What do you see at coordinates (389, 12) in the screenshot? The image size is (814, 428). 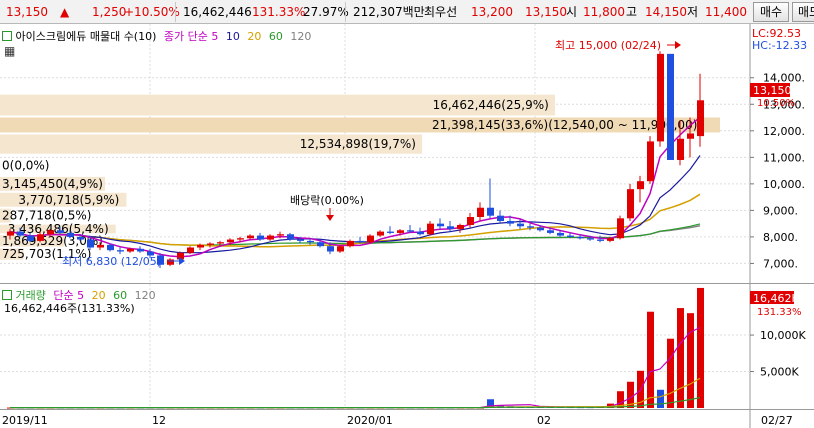 I see `trade-amount: 212,307백만` at bounding box center [389, 12].